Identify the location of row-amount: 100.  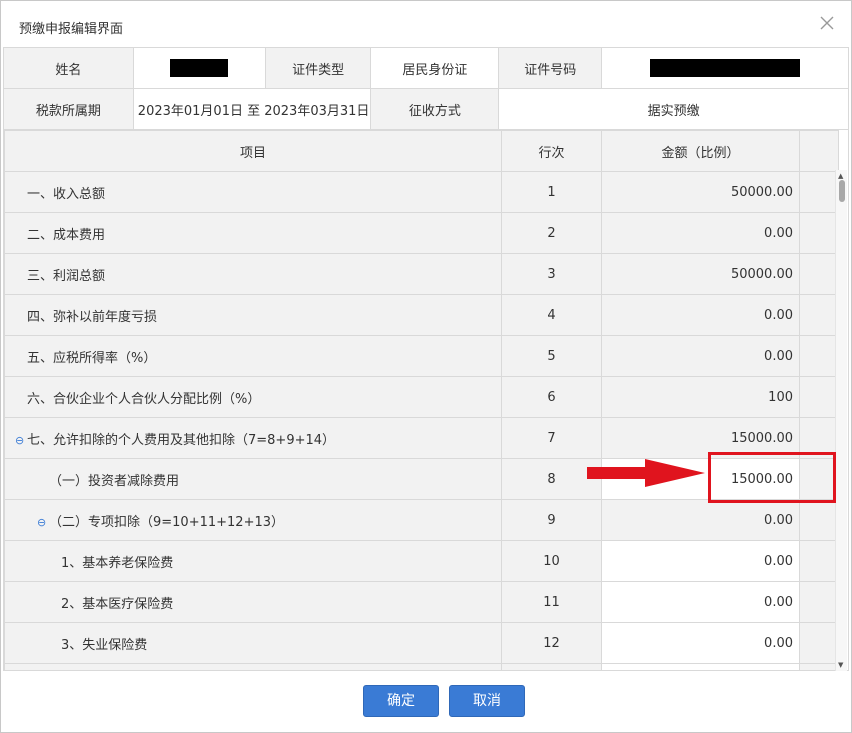
(700, 397).